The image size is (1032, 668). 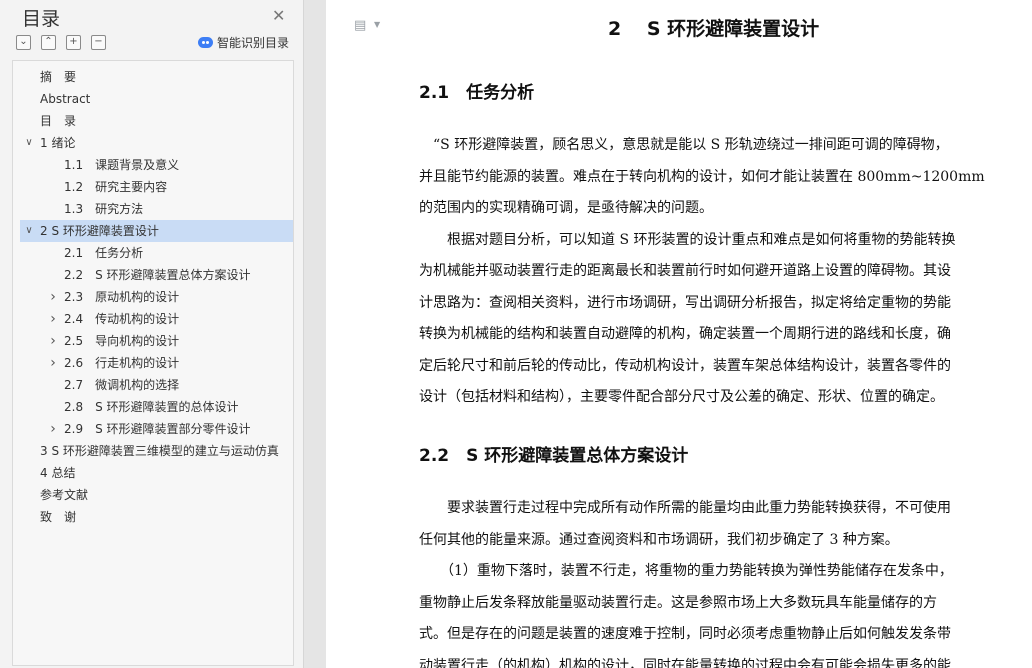 What do you see at coordinates (61, 42) in the screenshot?
I see `toc-toolbar: ⌄ ⌃ + −` at bounding box center [61, 42].